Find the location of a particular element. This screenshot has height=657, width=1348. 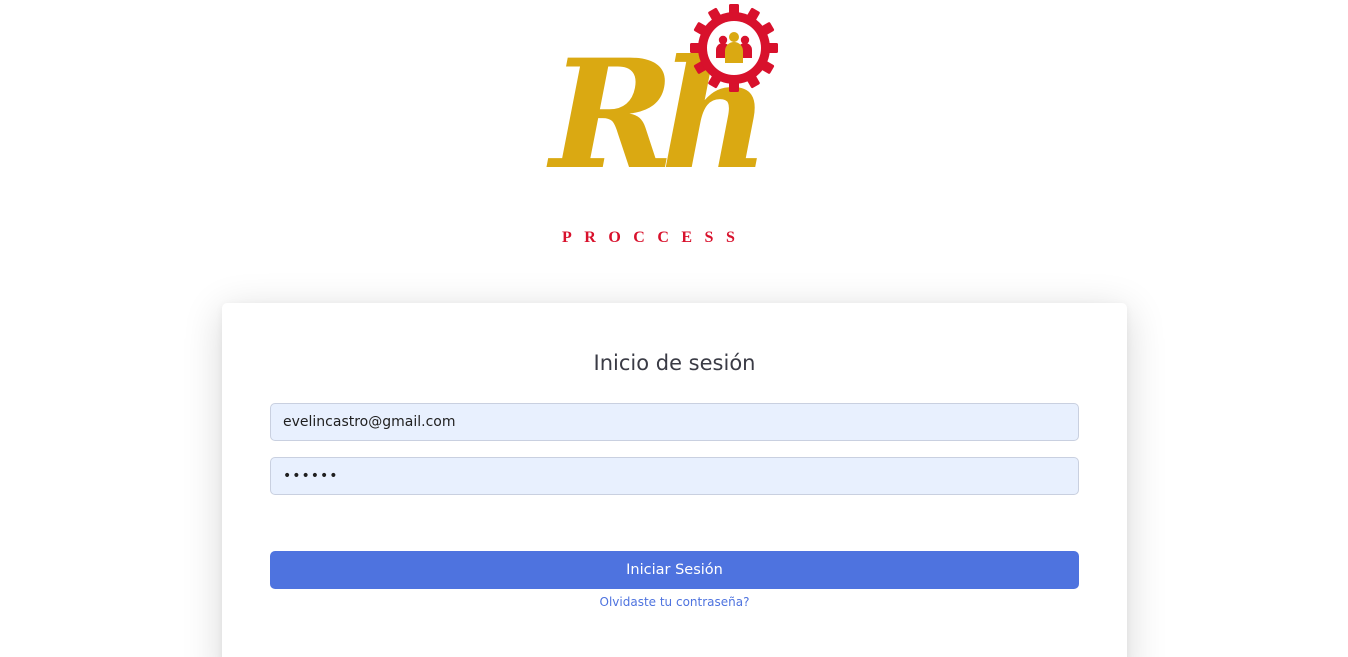

login-button: Iniciar Sesión is located at coordinates (674, 570).